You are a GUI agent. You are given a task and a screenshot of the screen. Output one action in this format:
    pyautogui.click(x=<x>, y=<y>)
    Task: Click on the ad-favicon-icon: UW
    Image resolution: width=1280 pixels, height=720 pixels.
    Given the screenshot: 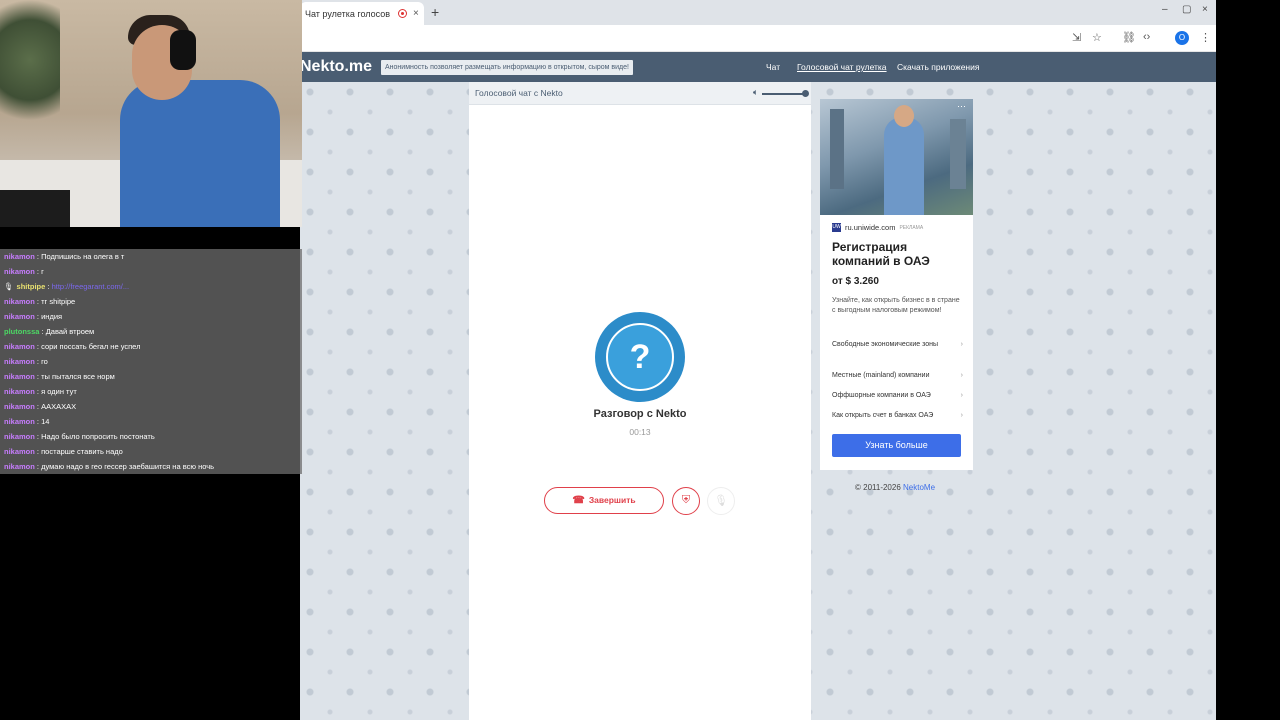 What is the action you would take?
    pyautogui.click(x=836, y=227)
    